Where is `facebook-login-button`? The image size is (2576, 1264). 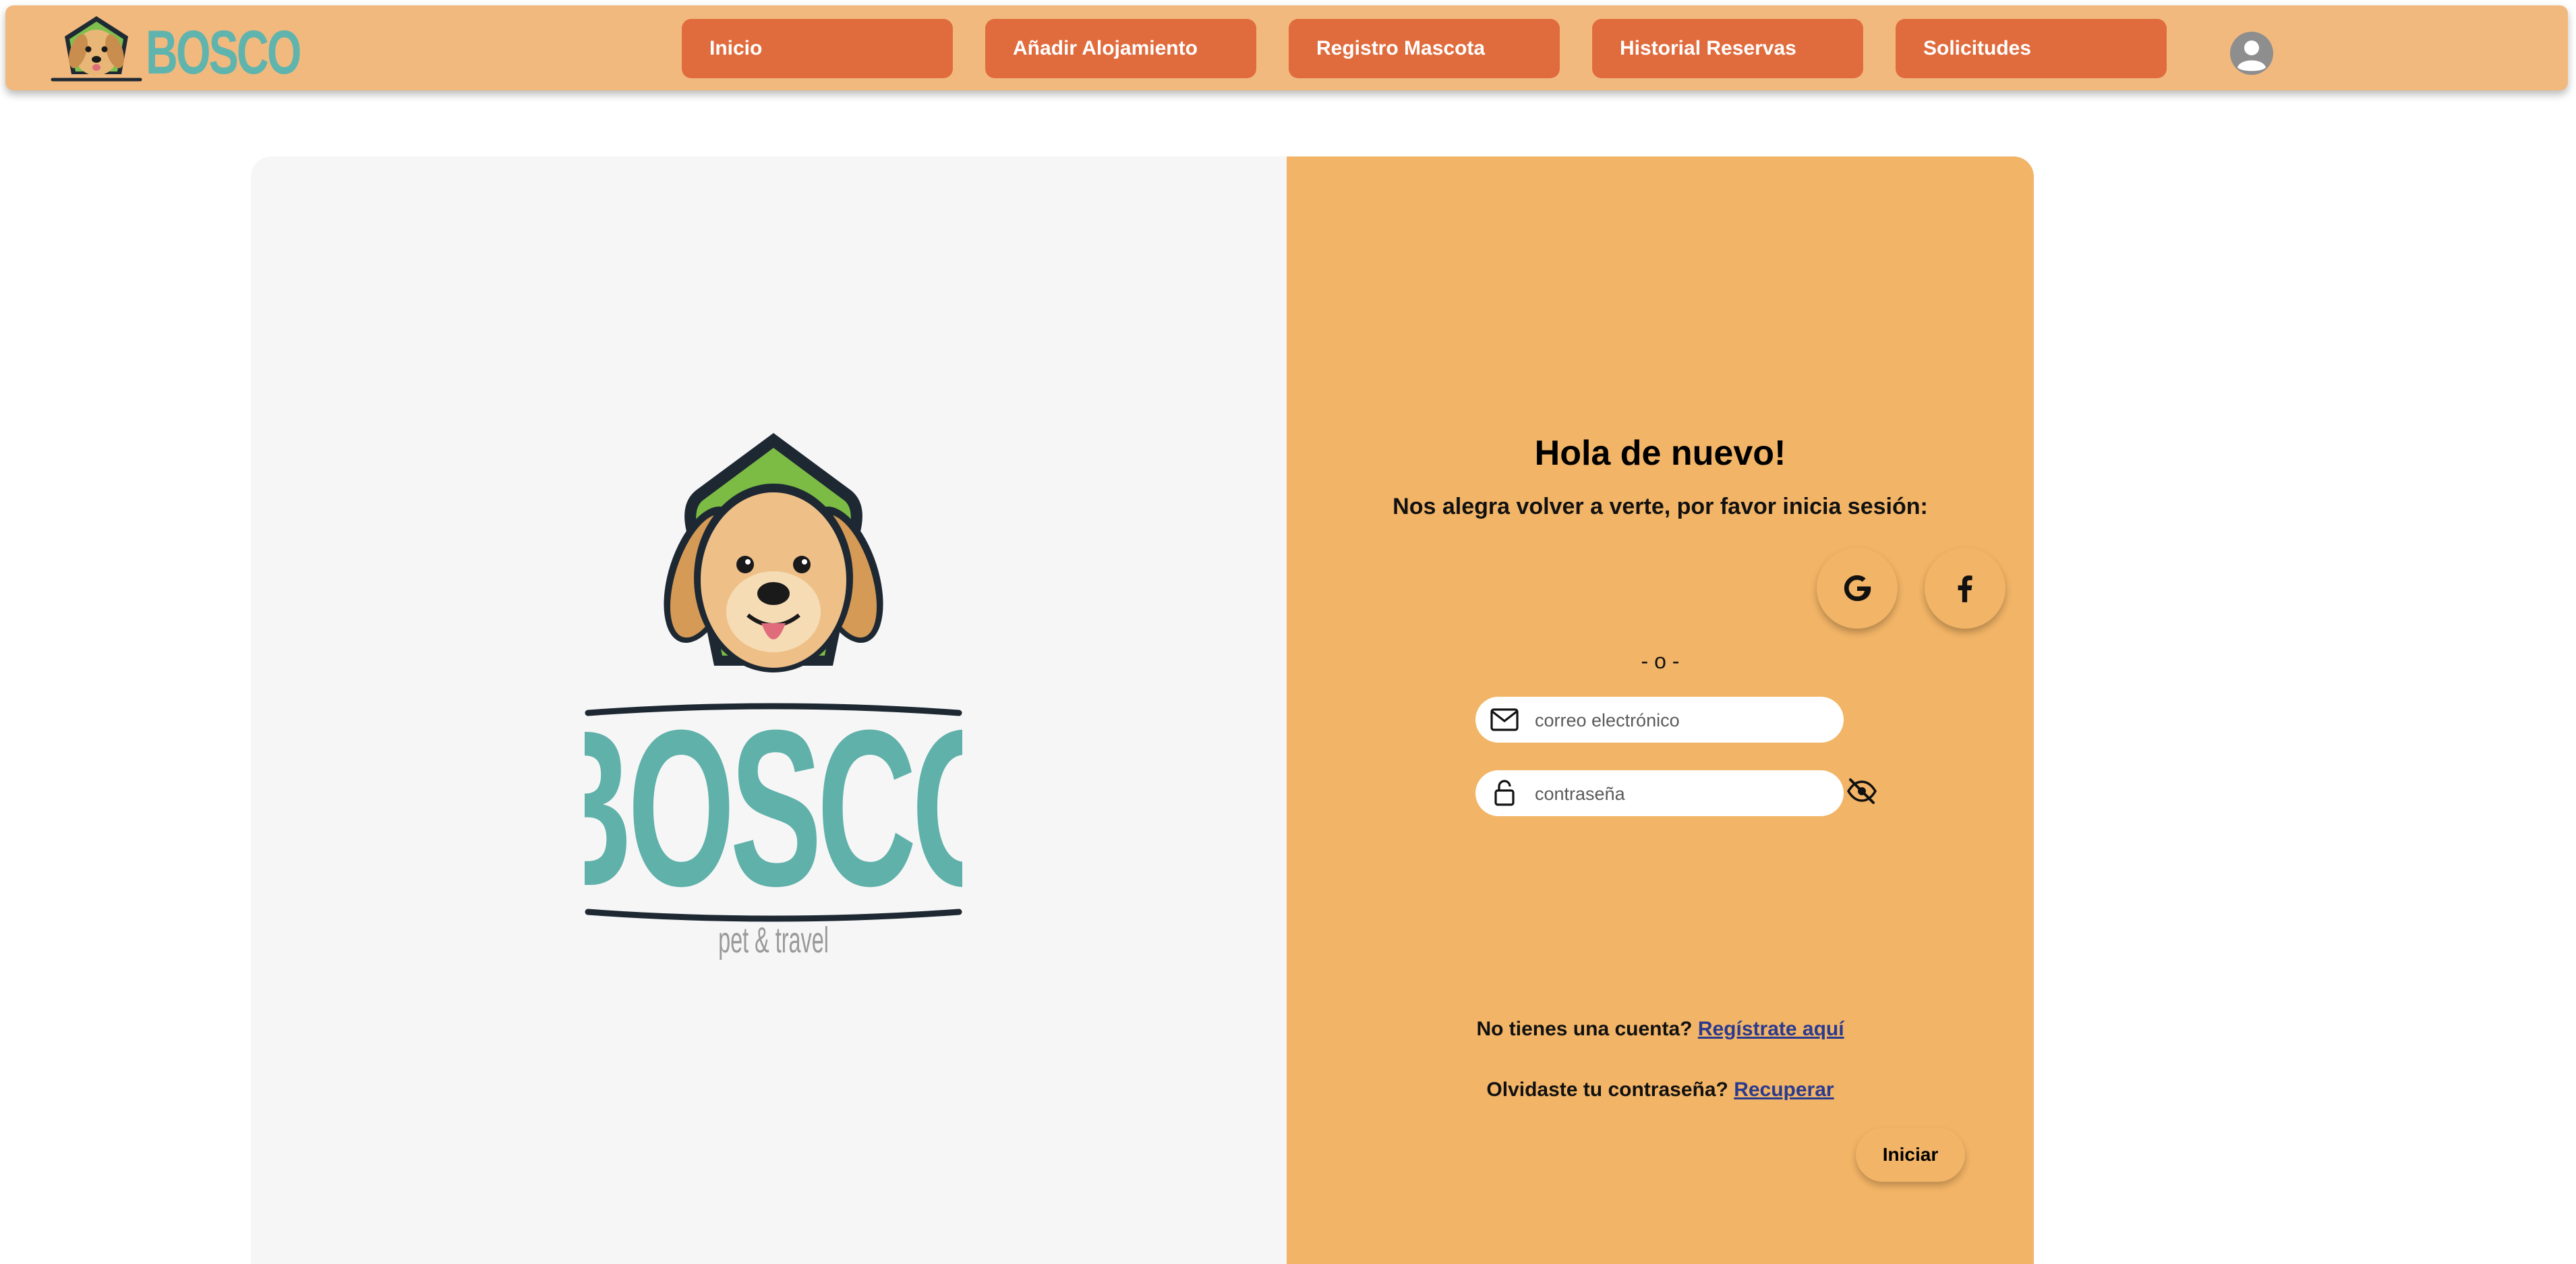
facebook-login-button is located at coordinates (1966, 588).